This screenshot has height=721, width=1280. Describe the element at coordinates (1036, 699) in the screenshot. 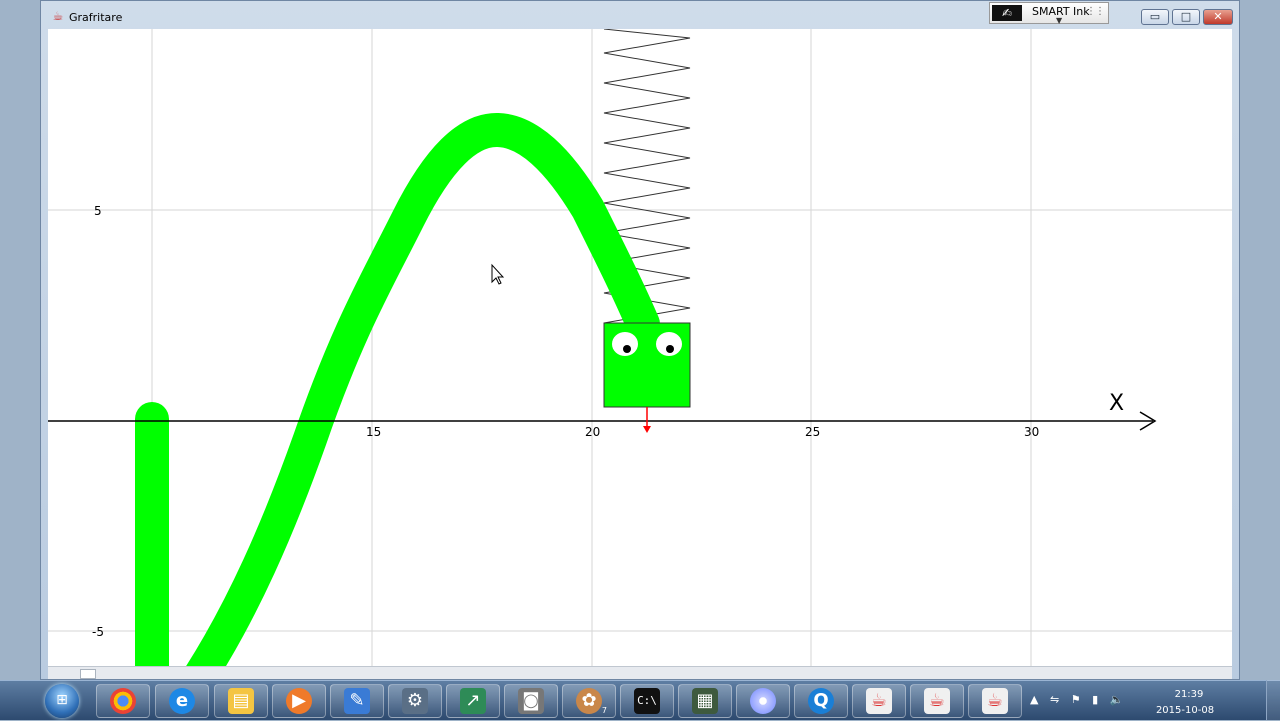

I see `tray-expand-icon: ▲` at that location.